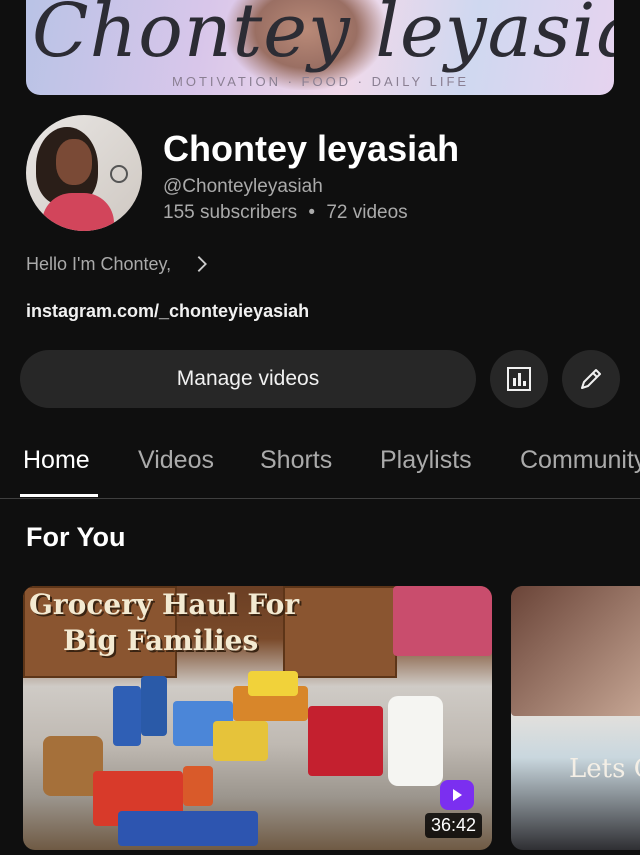 The image size is (640, 855). I want to click on subscriber-count: 155 subscribers, so click(230, 212).